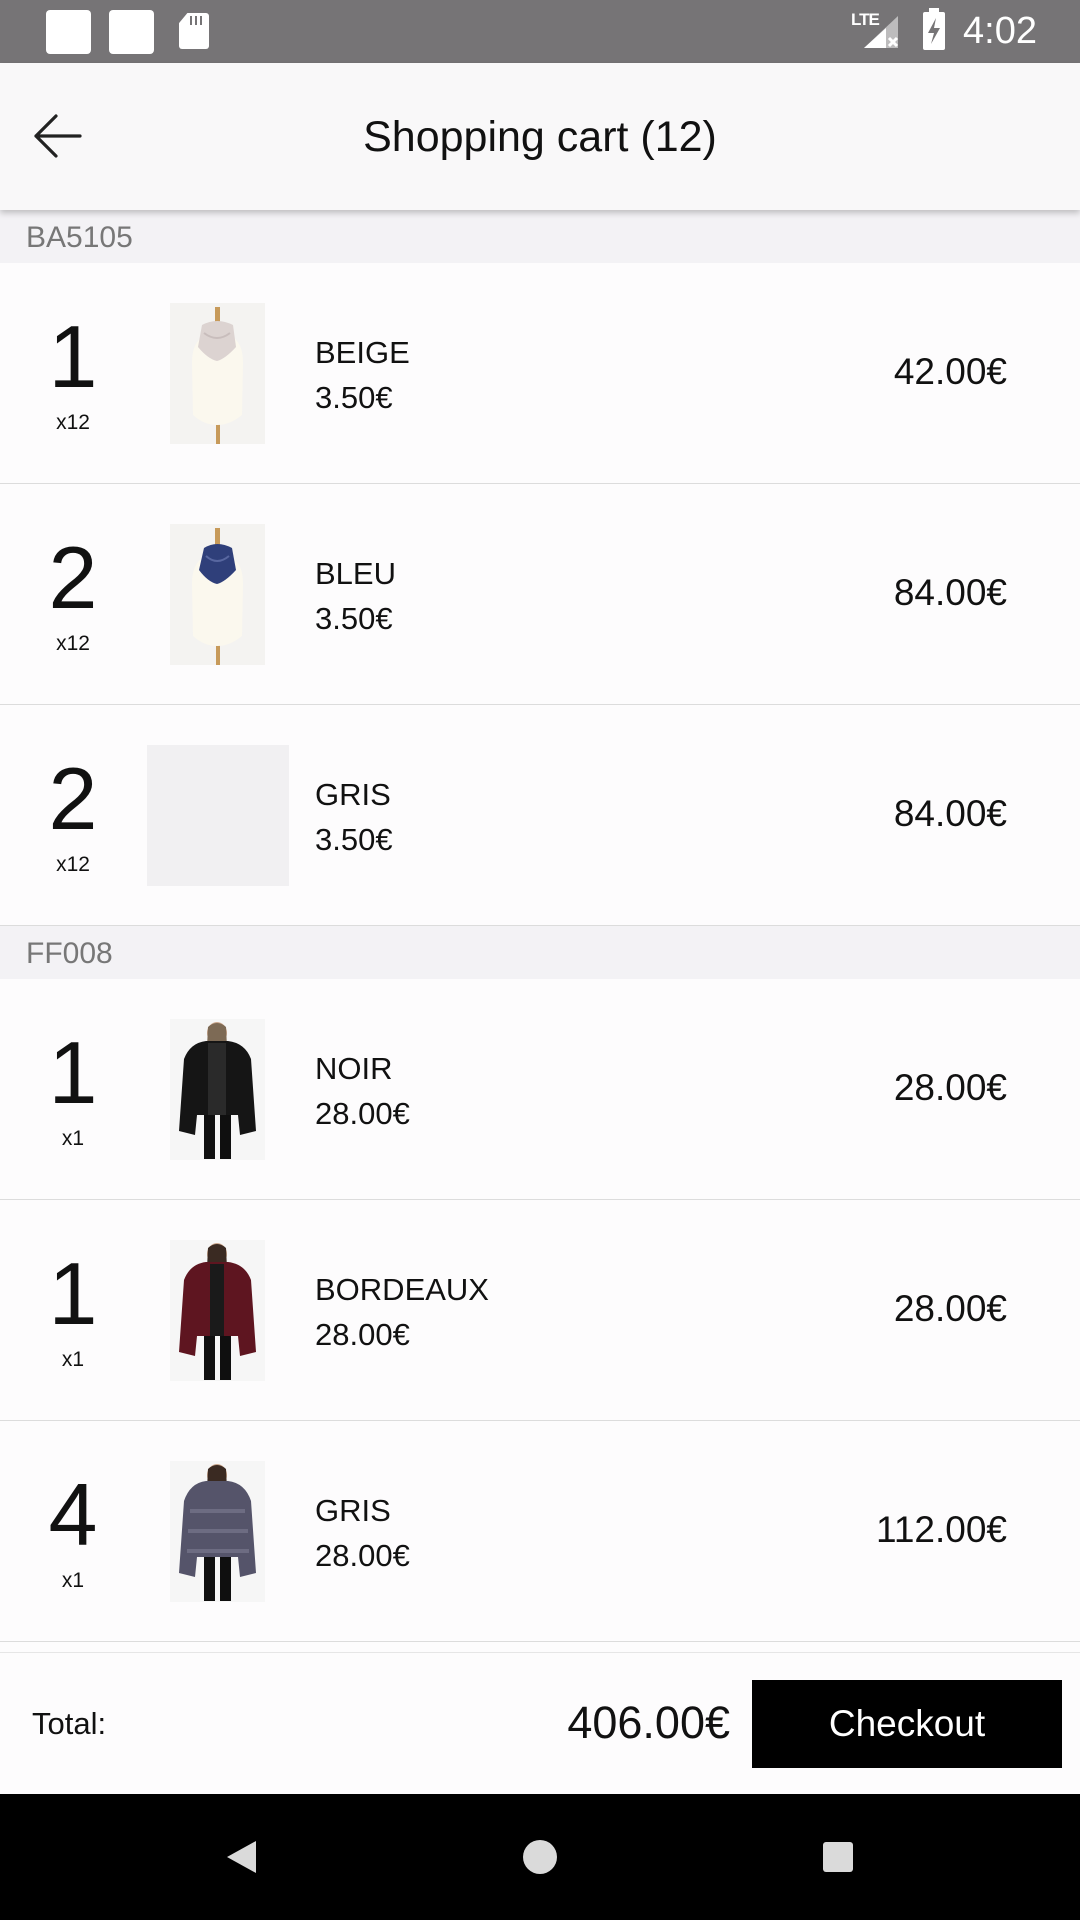 This screenshot has height=1920, width=1080. I want to click on cart-item: 4 x1 GRIS 28.00€ 112.00€, so click(540, 1531).